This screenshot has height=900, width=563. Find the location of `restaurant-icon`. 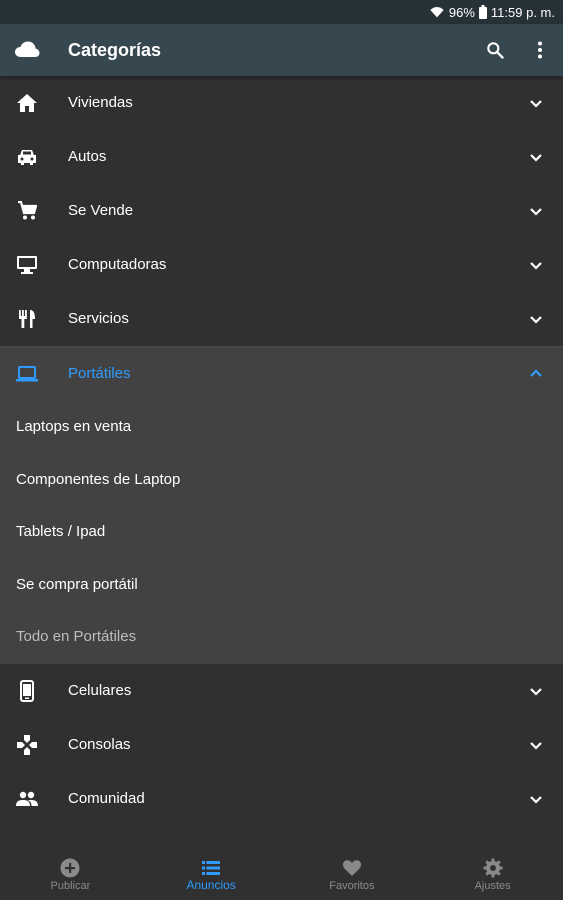

restaurant-icon is located at coordinates (27, 319).